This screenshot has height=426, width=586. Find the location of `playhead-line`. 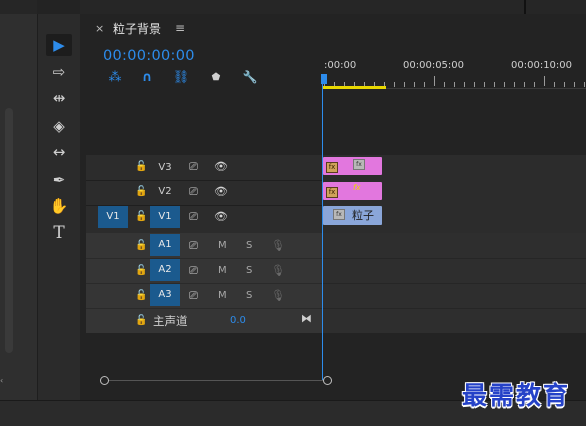

playhead-line is located at coordinates (322, 227).